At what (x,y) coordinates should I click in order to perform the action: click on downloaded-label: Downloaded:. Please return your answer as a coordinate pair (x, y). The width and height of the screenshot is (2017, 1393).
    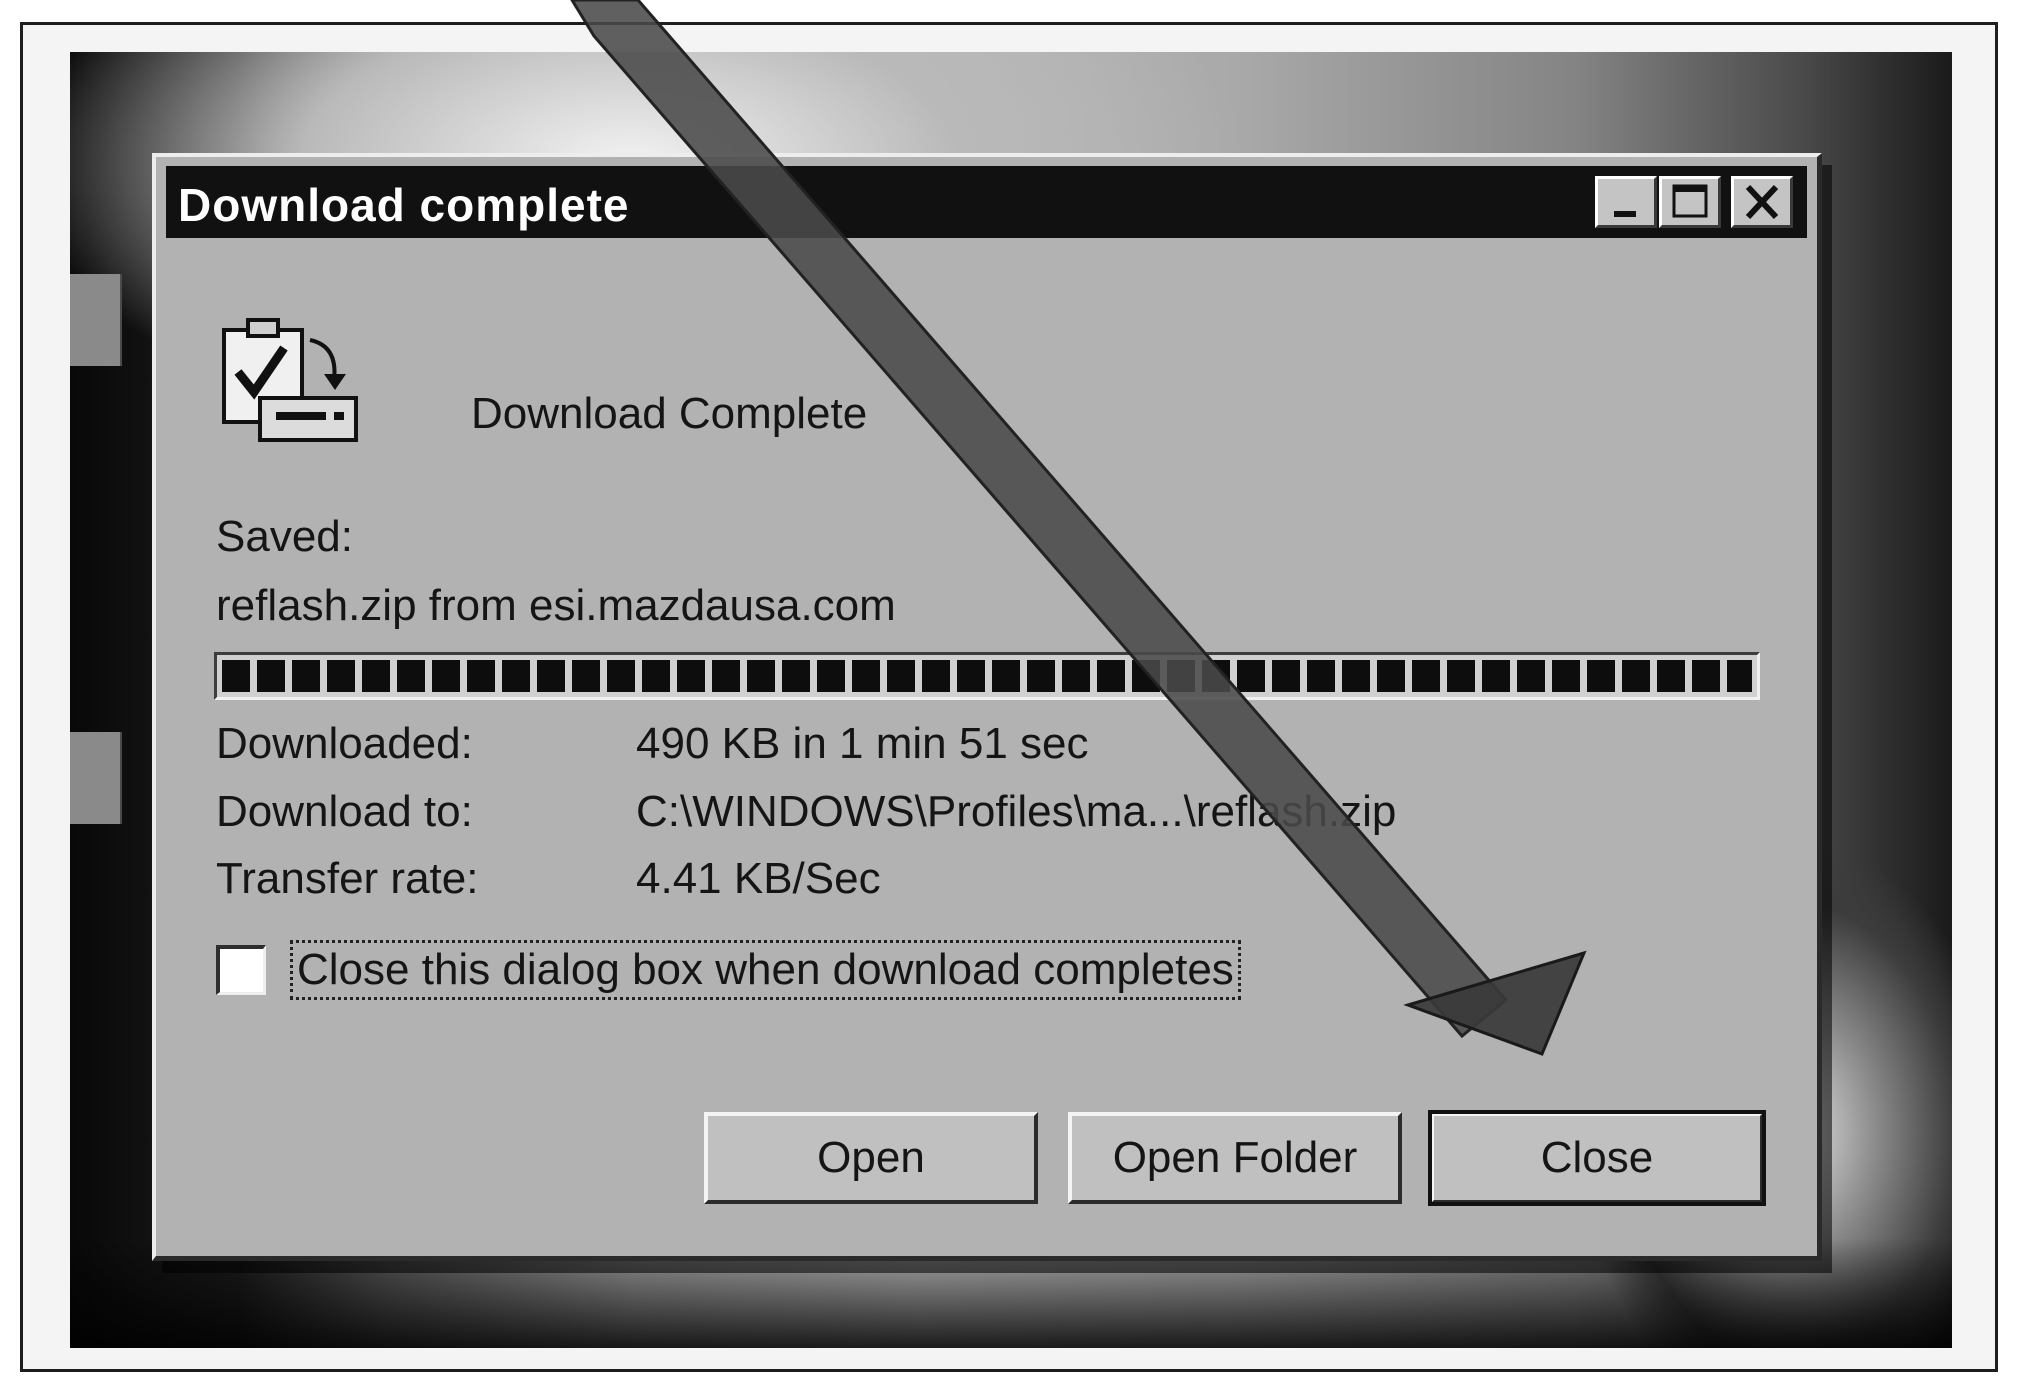
    Looking at the image, I should click on (344, 743).